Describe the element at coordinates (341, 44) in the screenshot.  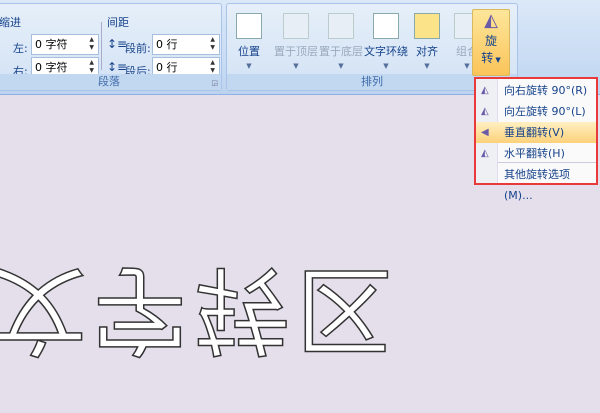
I see `send-to-back-button: 置于底层 ▼` at that location.